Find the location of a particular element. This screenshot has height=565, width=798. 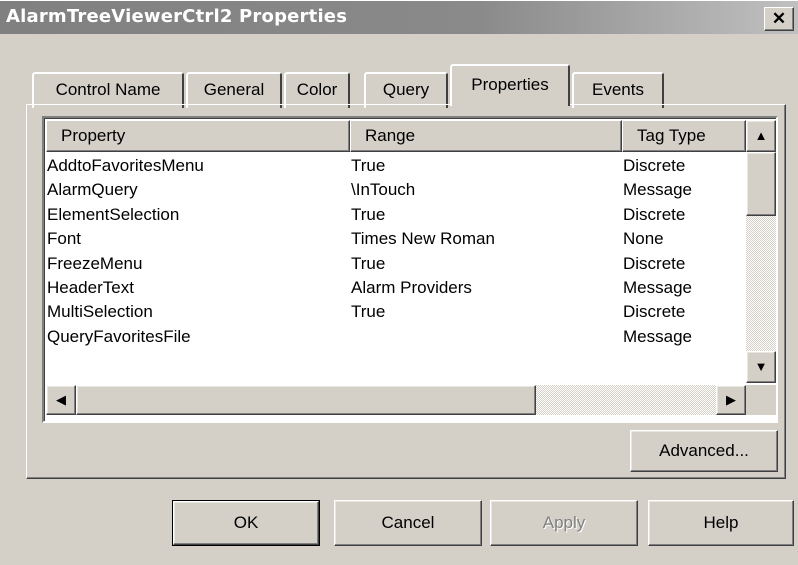

list-row: FreezeMenu True Discrete is located at coordinates (396, 264).